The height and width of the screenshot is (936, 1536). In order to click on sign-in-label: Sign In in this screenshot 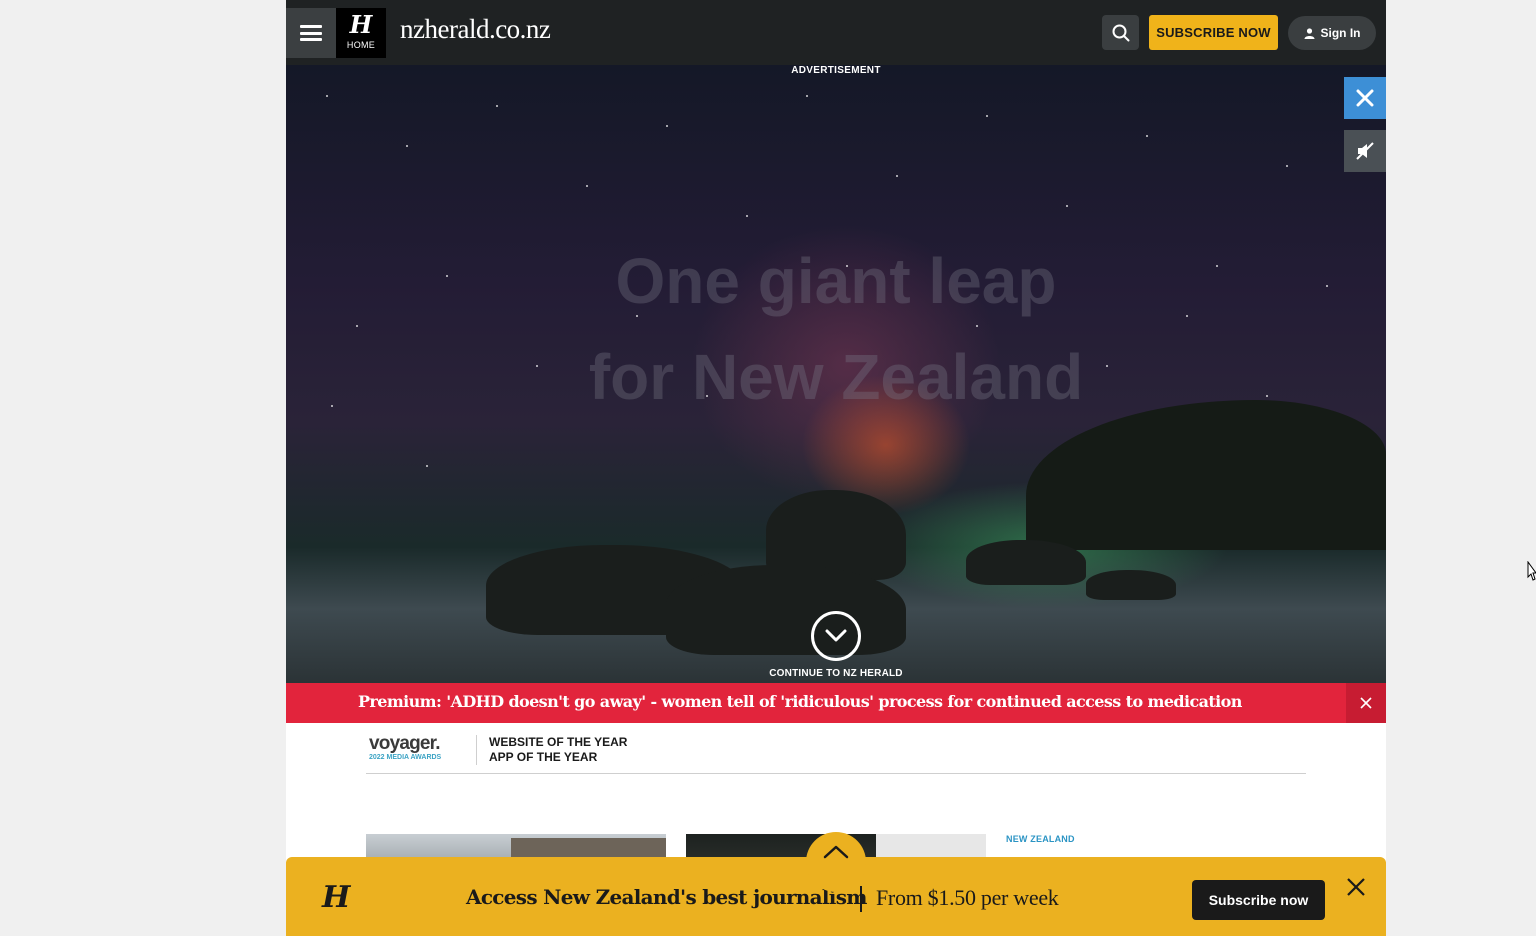, I will do `click(1340, 33)`.